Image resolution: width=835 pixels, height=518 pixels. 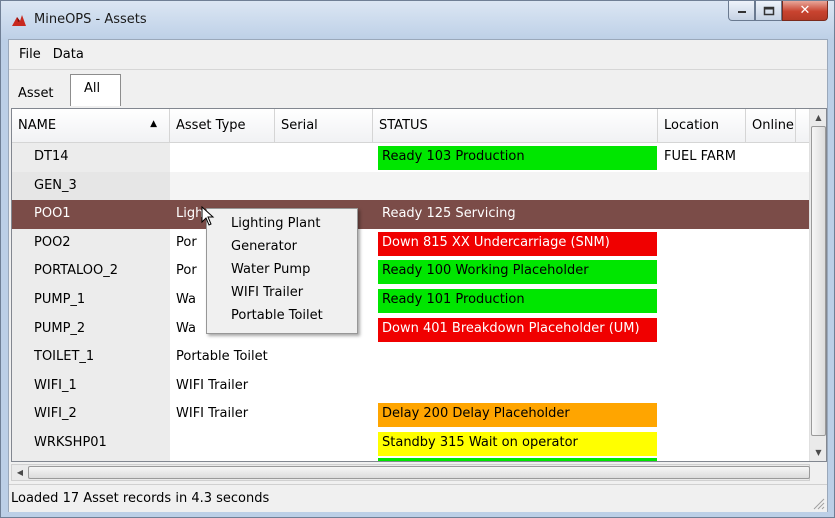 I want to click on title-bar: MineOPS - Assets ✕, so click(x=417, y=20).